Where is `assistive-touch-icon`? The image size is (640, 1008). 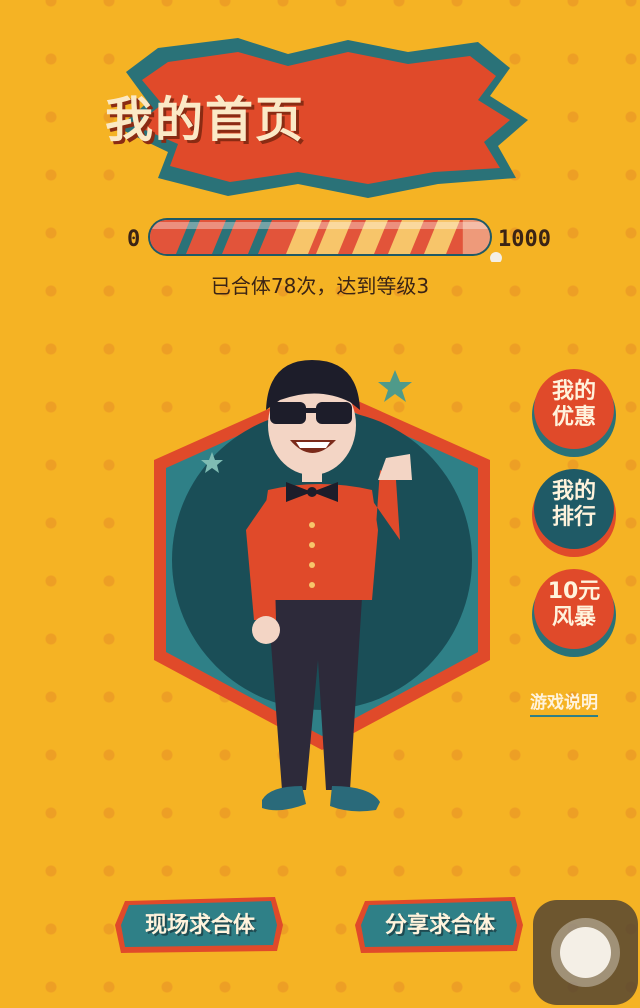
assistive-touch-icon is located at coordinates (585, 952).